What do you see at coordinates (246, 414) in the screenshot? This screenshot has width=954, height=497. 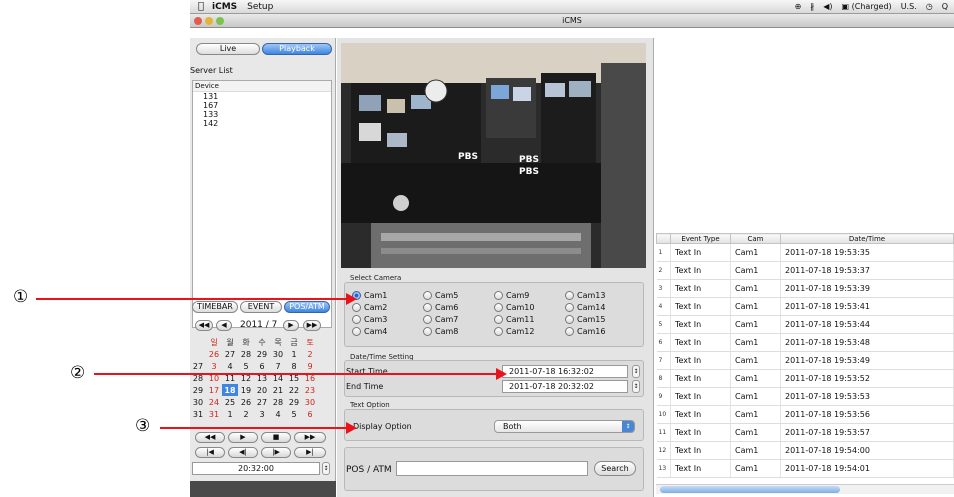 I see `calendar-day: 2` at bounding box center [246, 414].